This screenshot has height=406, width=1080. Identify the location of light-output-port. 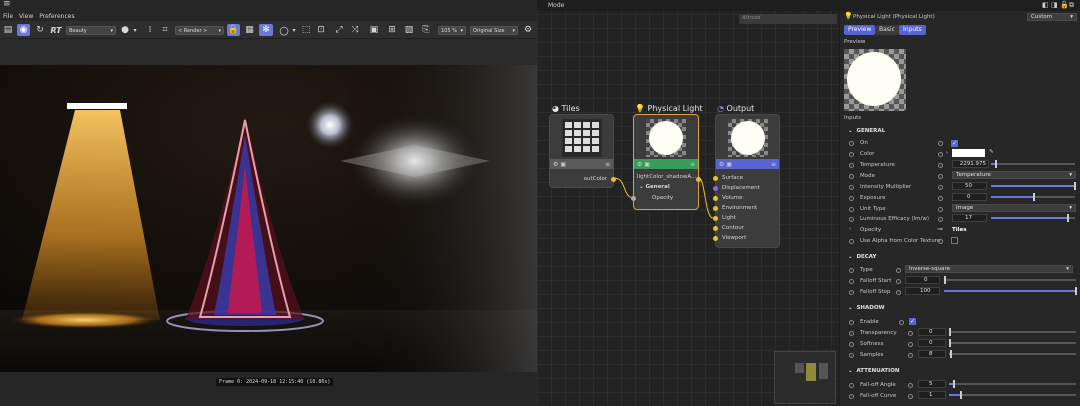
(698, 179).